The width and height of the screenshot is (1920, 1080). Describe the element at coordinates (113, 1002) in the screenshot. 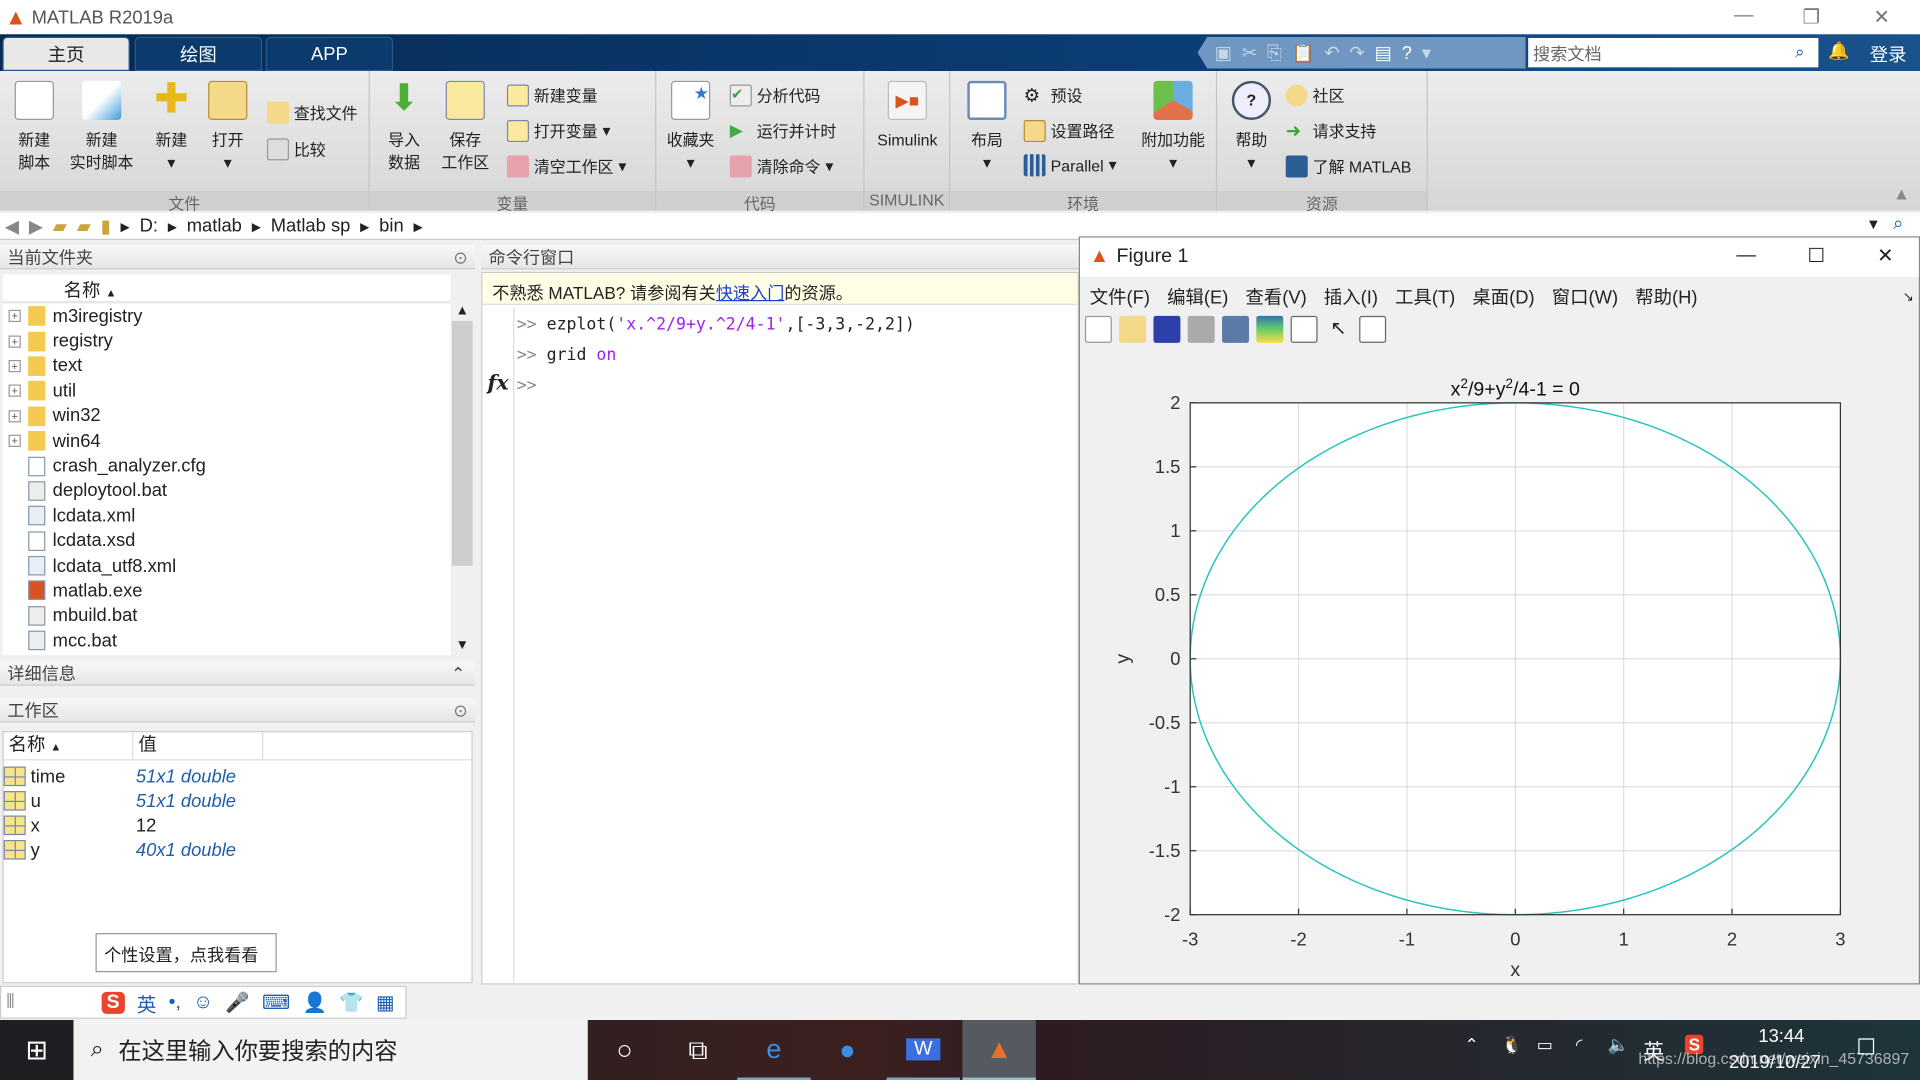

I see `sogou-logo-icon: S` at that location.